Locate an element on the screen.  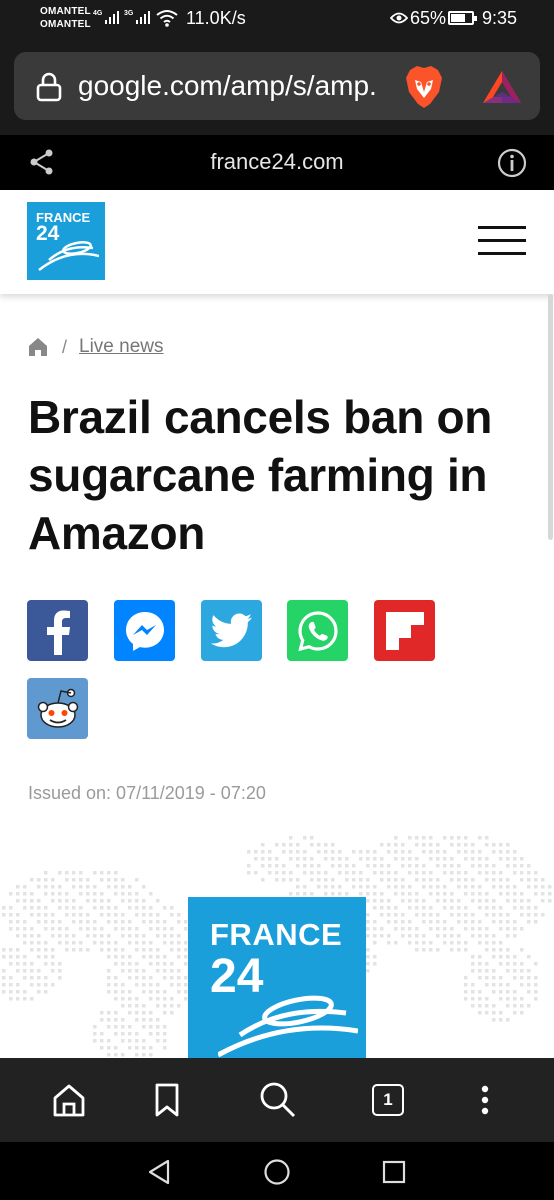
france24-logo: FRANCE 24 is located at coordinates (66, 241).